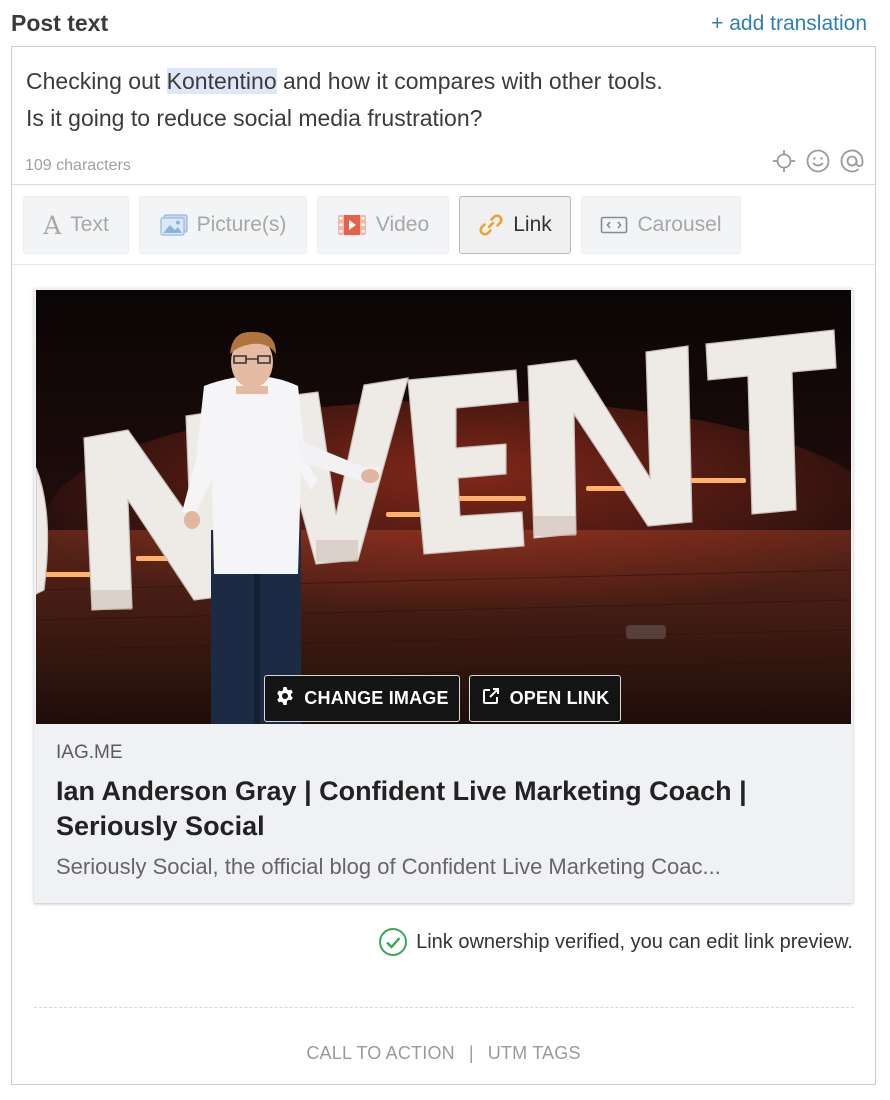 This screenshot has height=1100, width=890. I want to click on gear-icon, so click(285, 698).